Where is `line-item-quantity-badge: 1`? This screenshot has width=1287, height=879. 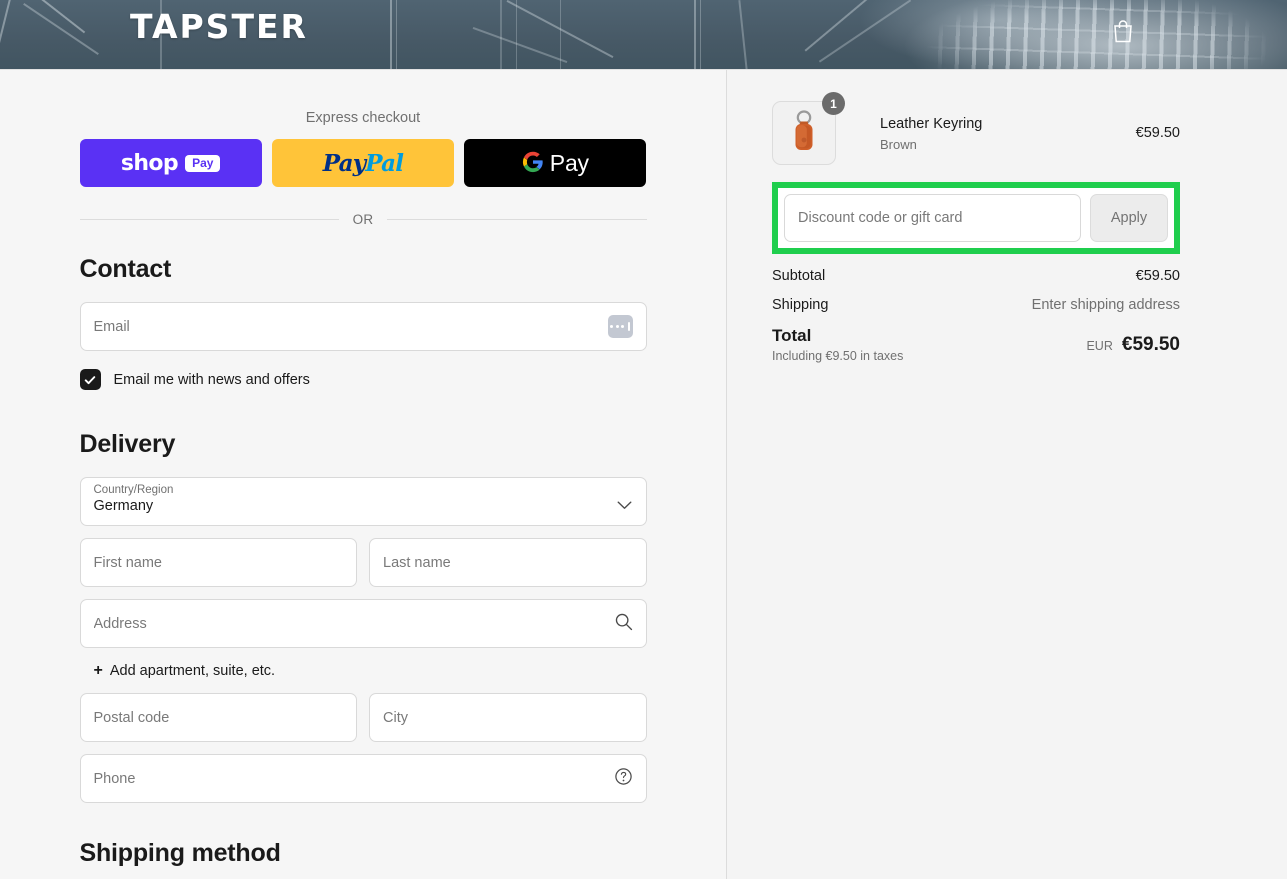 line-item-quantity-badge: 1 is located at coordinates (833, 103).